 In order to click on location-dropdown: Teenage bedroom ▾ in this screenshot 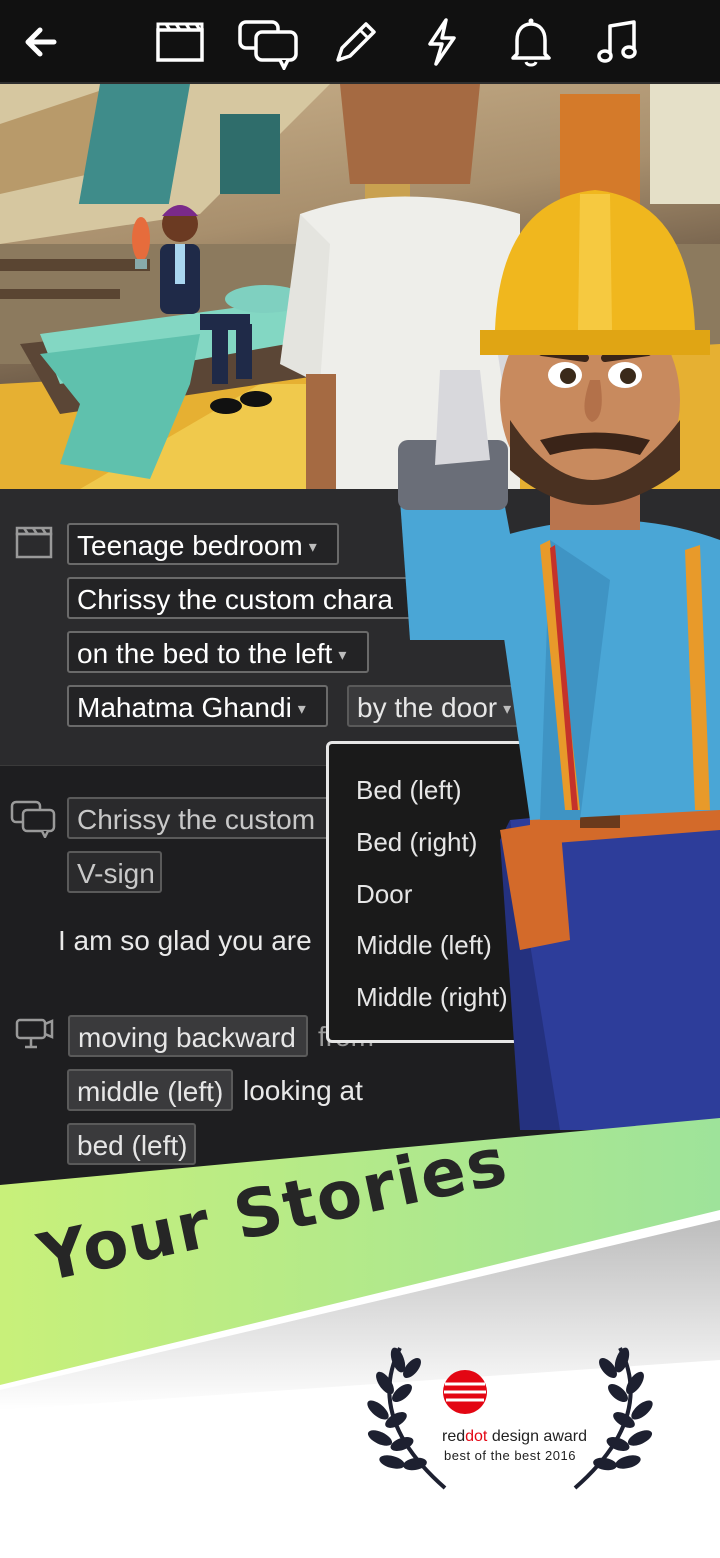, I will do `click(203, 544)`.